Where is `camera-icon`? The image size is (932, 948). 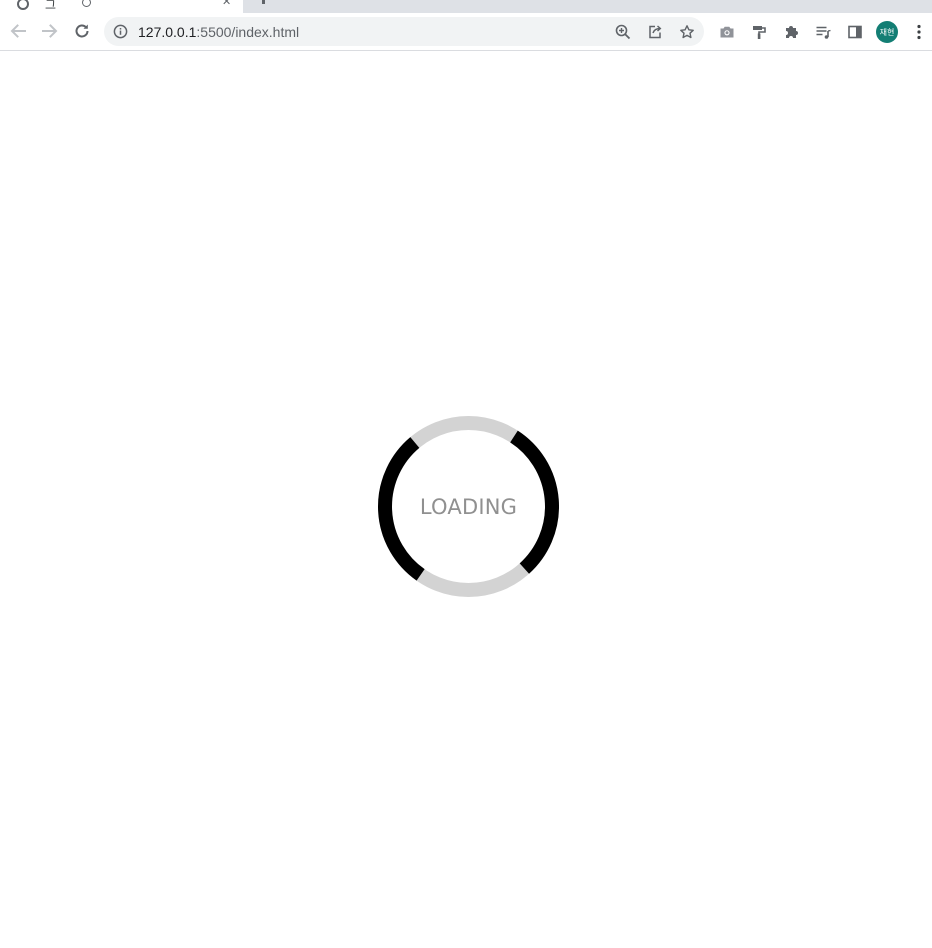
camera-icon is located at coordinates (727, 32).